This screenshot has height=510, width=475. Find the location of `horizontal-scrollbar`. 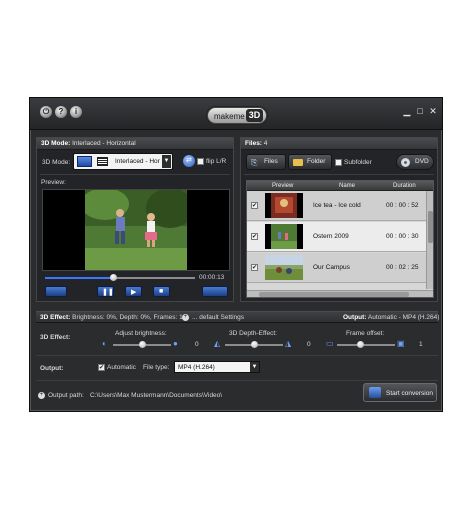

horizontal-scrollbar is located at coordinates (340, 293).